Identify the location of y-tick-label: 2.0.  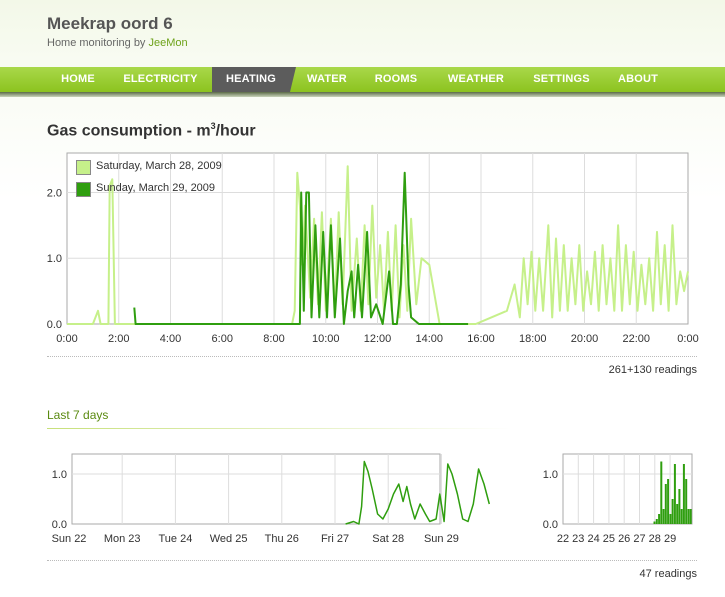
(54, 193).